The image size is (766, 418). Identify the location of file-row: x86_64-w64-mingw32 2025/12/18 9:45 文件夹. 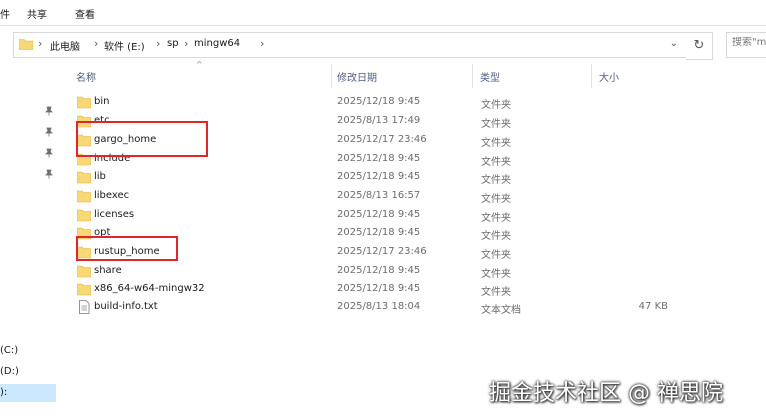
(381, 289).